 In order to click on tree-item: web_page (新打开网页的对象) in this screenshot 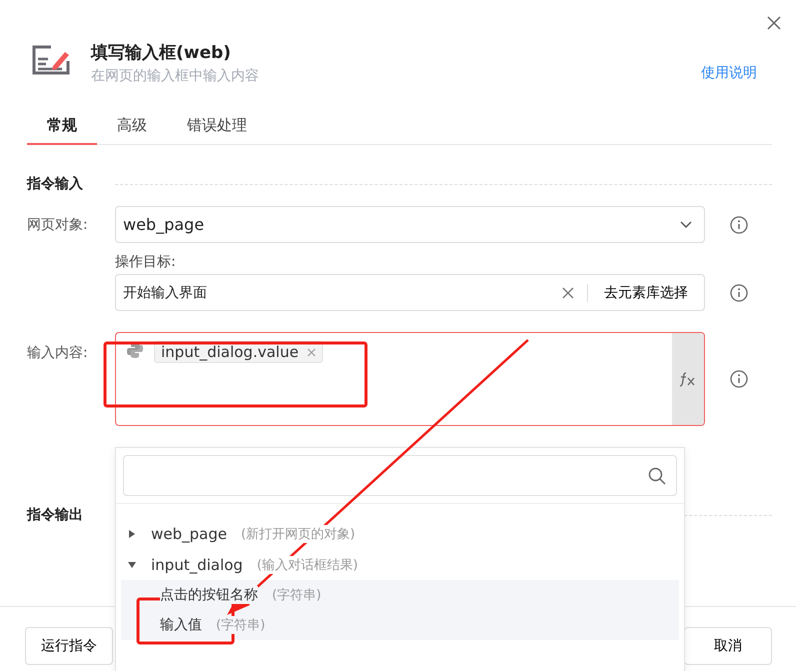, I will do `click(400, 533)`.